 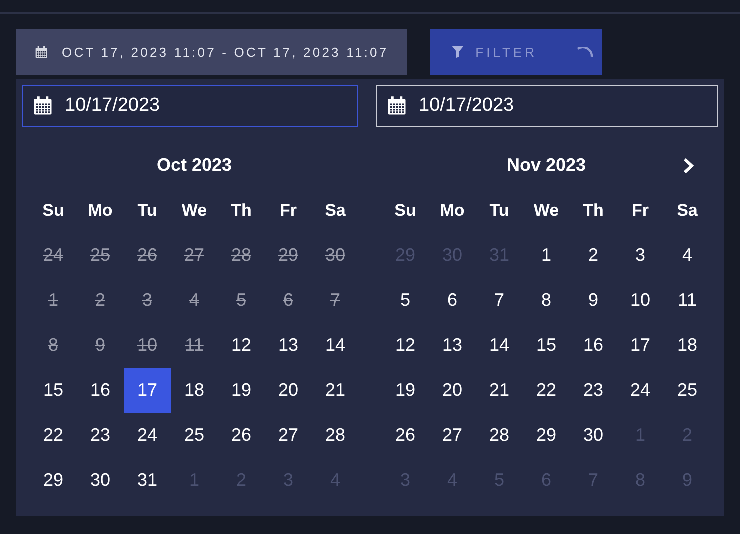 What do you see at coordinates (452, 300) in the screenshot?
I see `calendar-day: 6` at bounding box center [452, 300].